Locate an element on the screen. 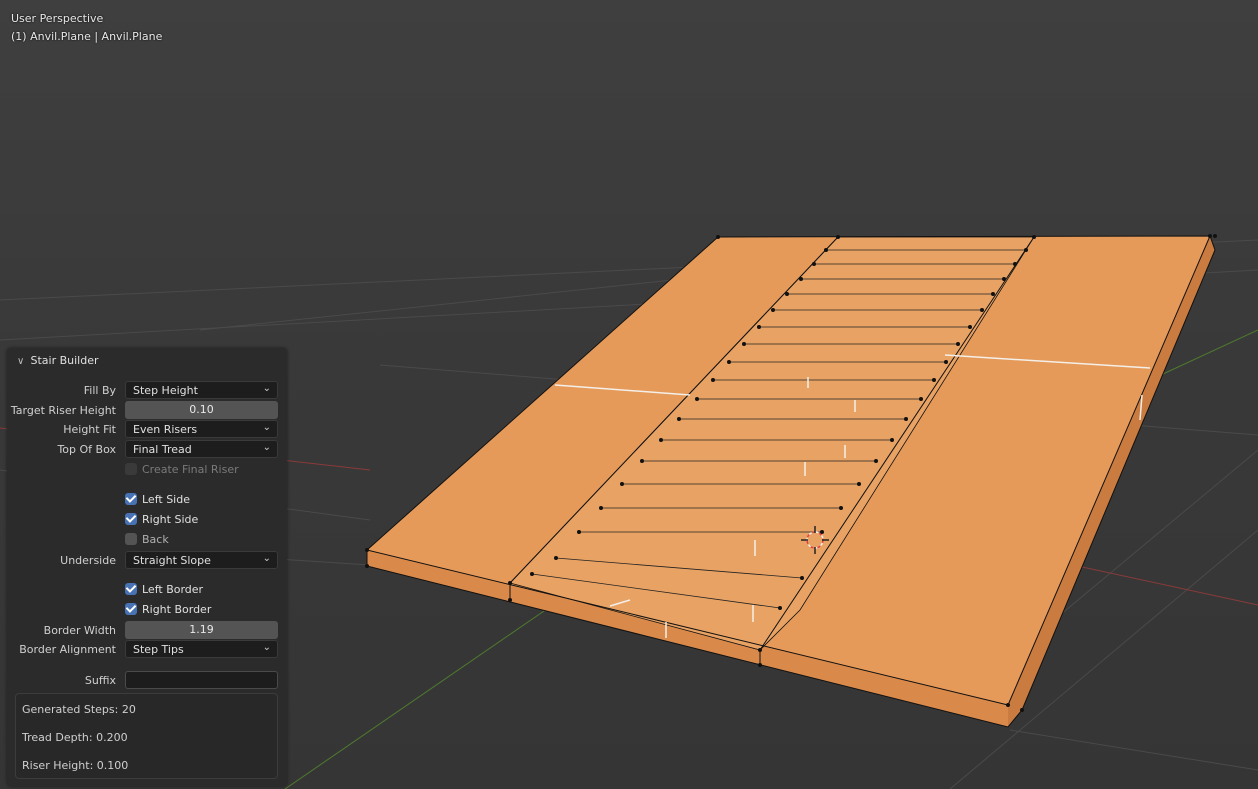  fill-by-dropdown: Step Height ⌄ is located at coordinates (201, 390).